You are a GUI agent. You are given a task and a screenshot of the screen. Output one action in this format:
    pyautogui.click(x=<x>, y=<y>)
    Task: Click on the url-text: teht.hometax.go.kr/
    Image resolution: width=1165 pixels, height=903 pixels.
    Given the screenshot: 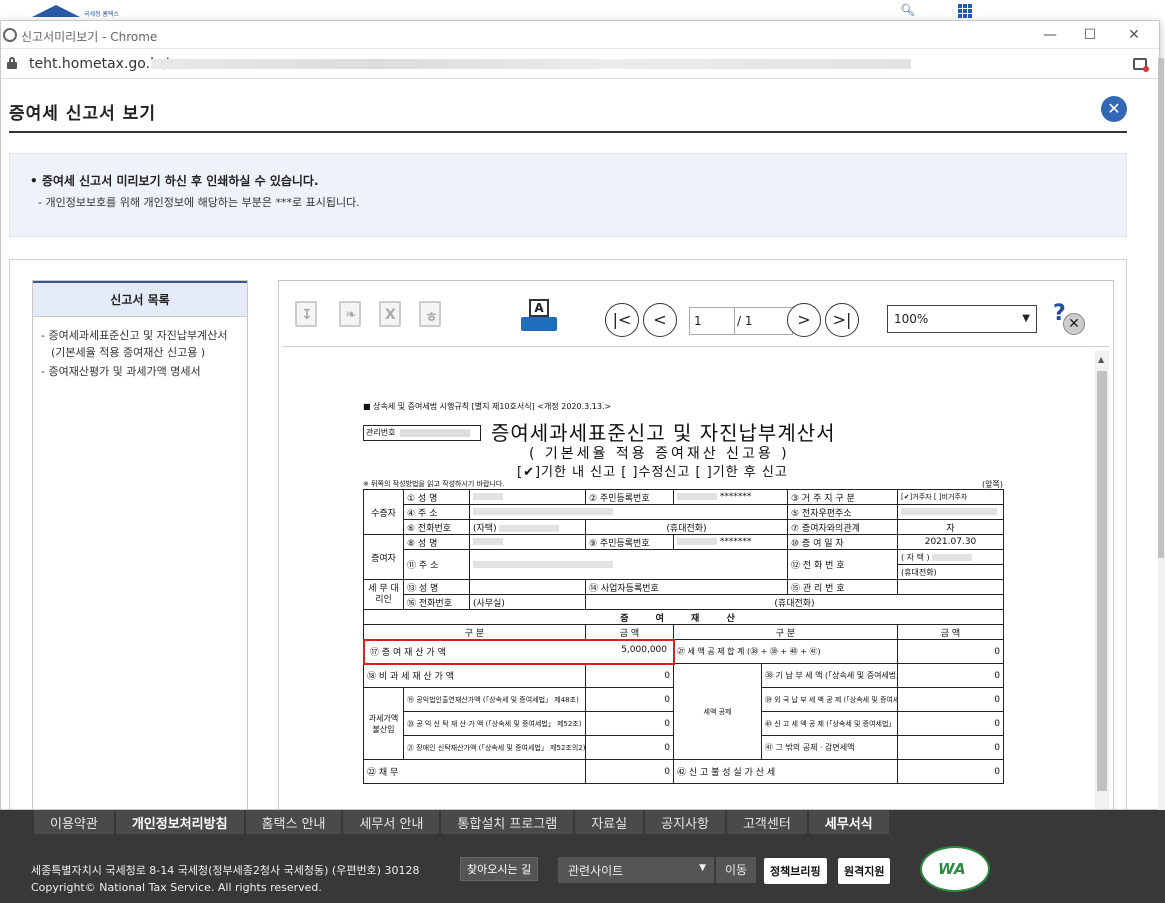 What is the action you would take?
    pyautogui.click(x=99, y=64)
    